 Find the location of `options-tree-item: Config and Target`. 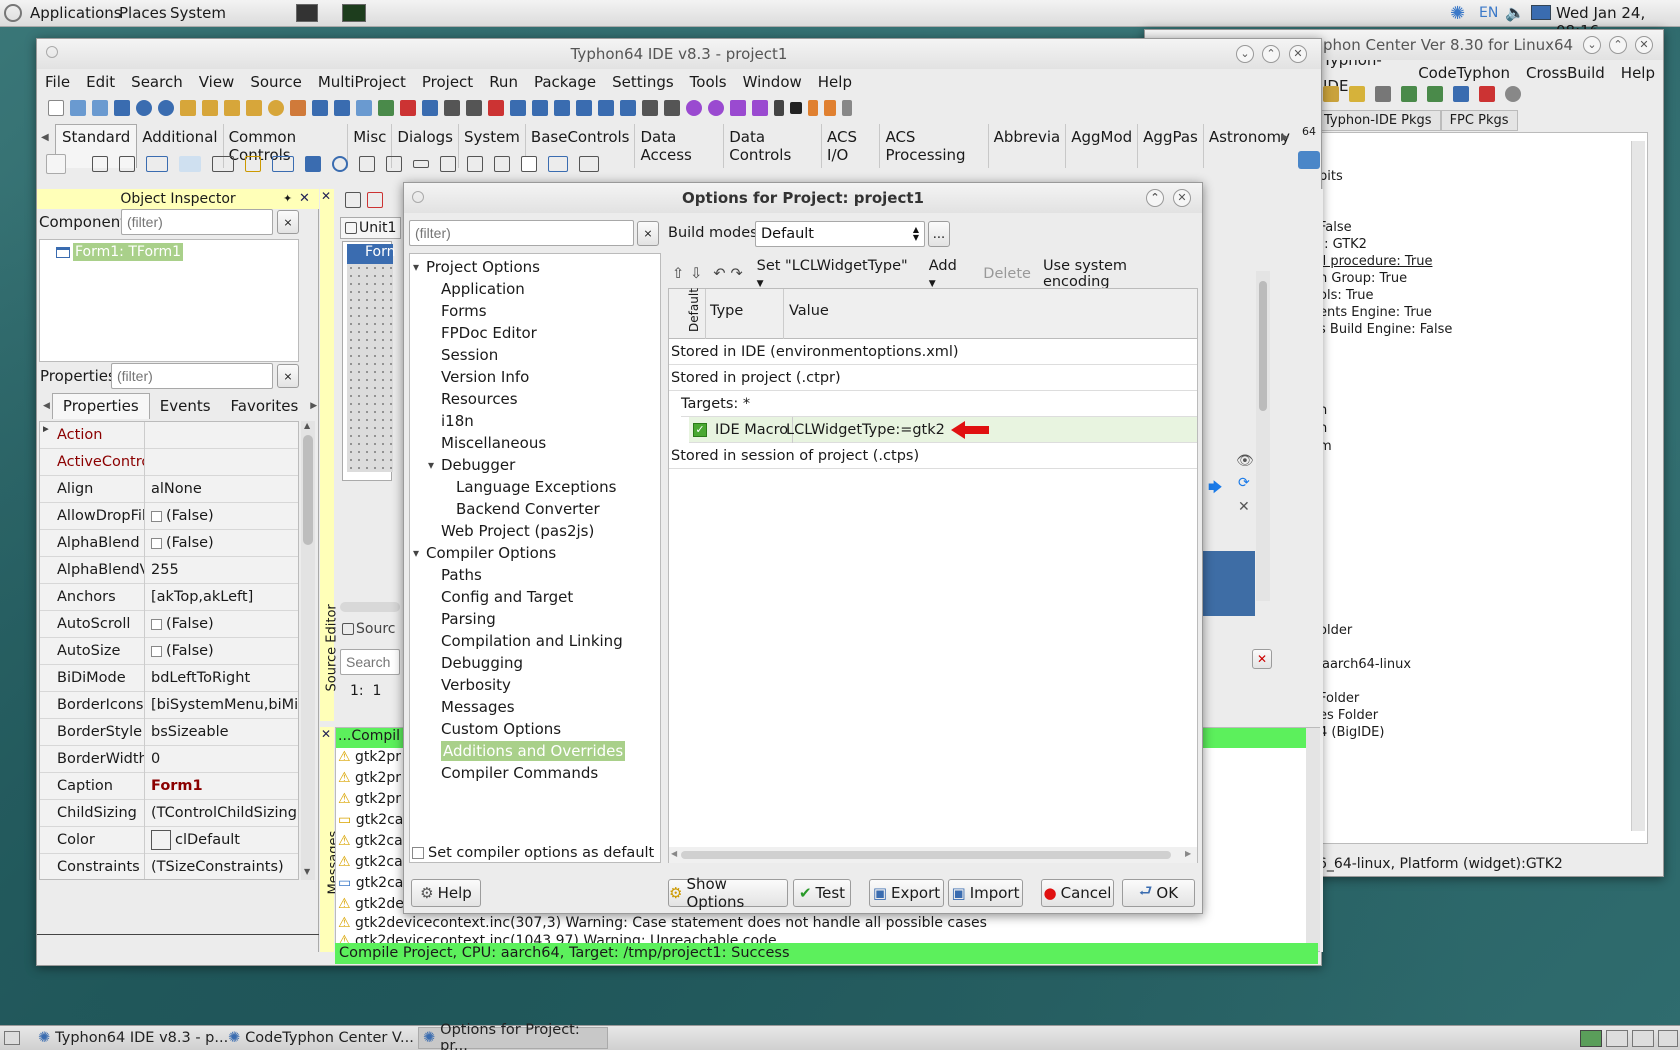

options-tree-item: Config and Target is located at coordinates (535, 597).